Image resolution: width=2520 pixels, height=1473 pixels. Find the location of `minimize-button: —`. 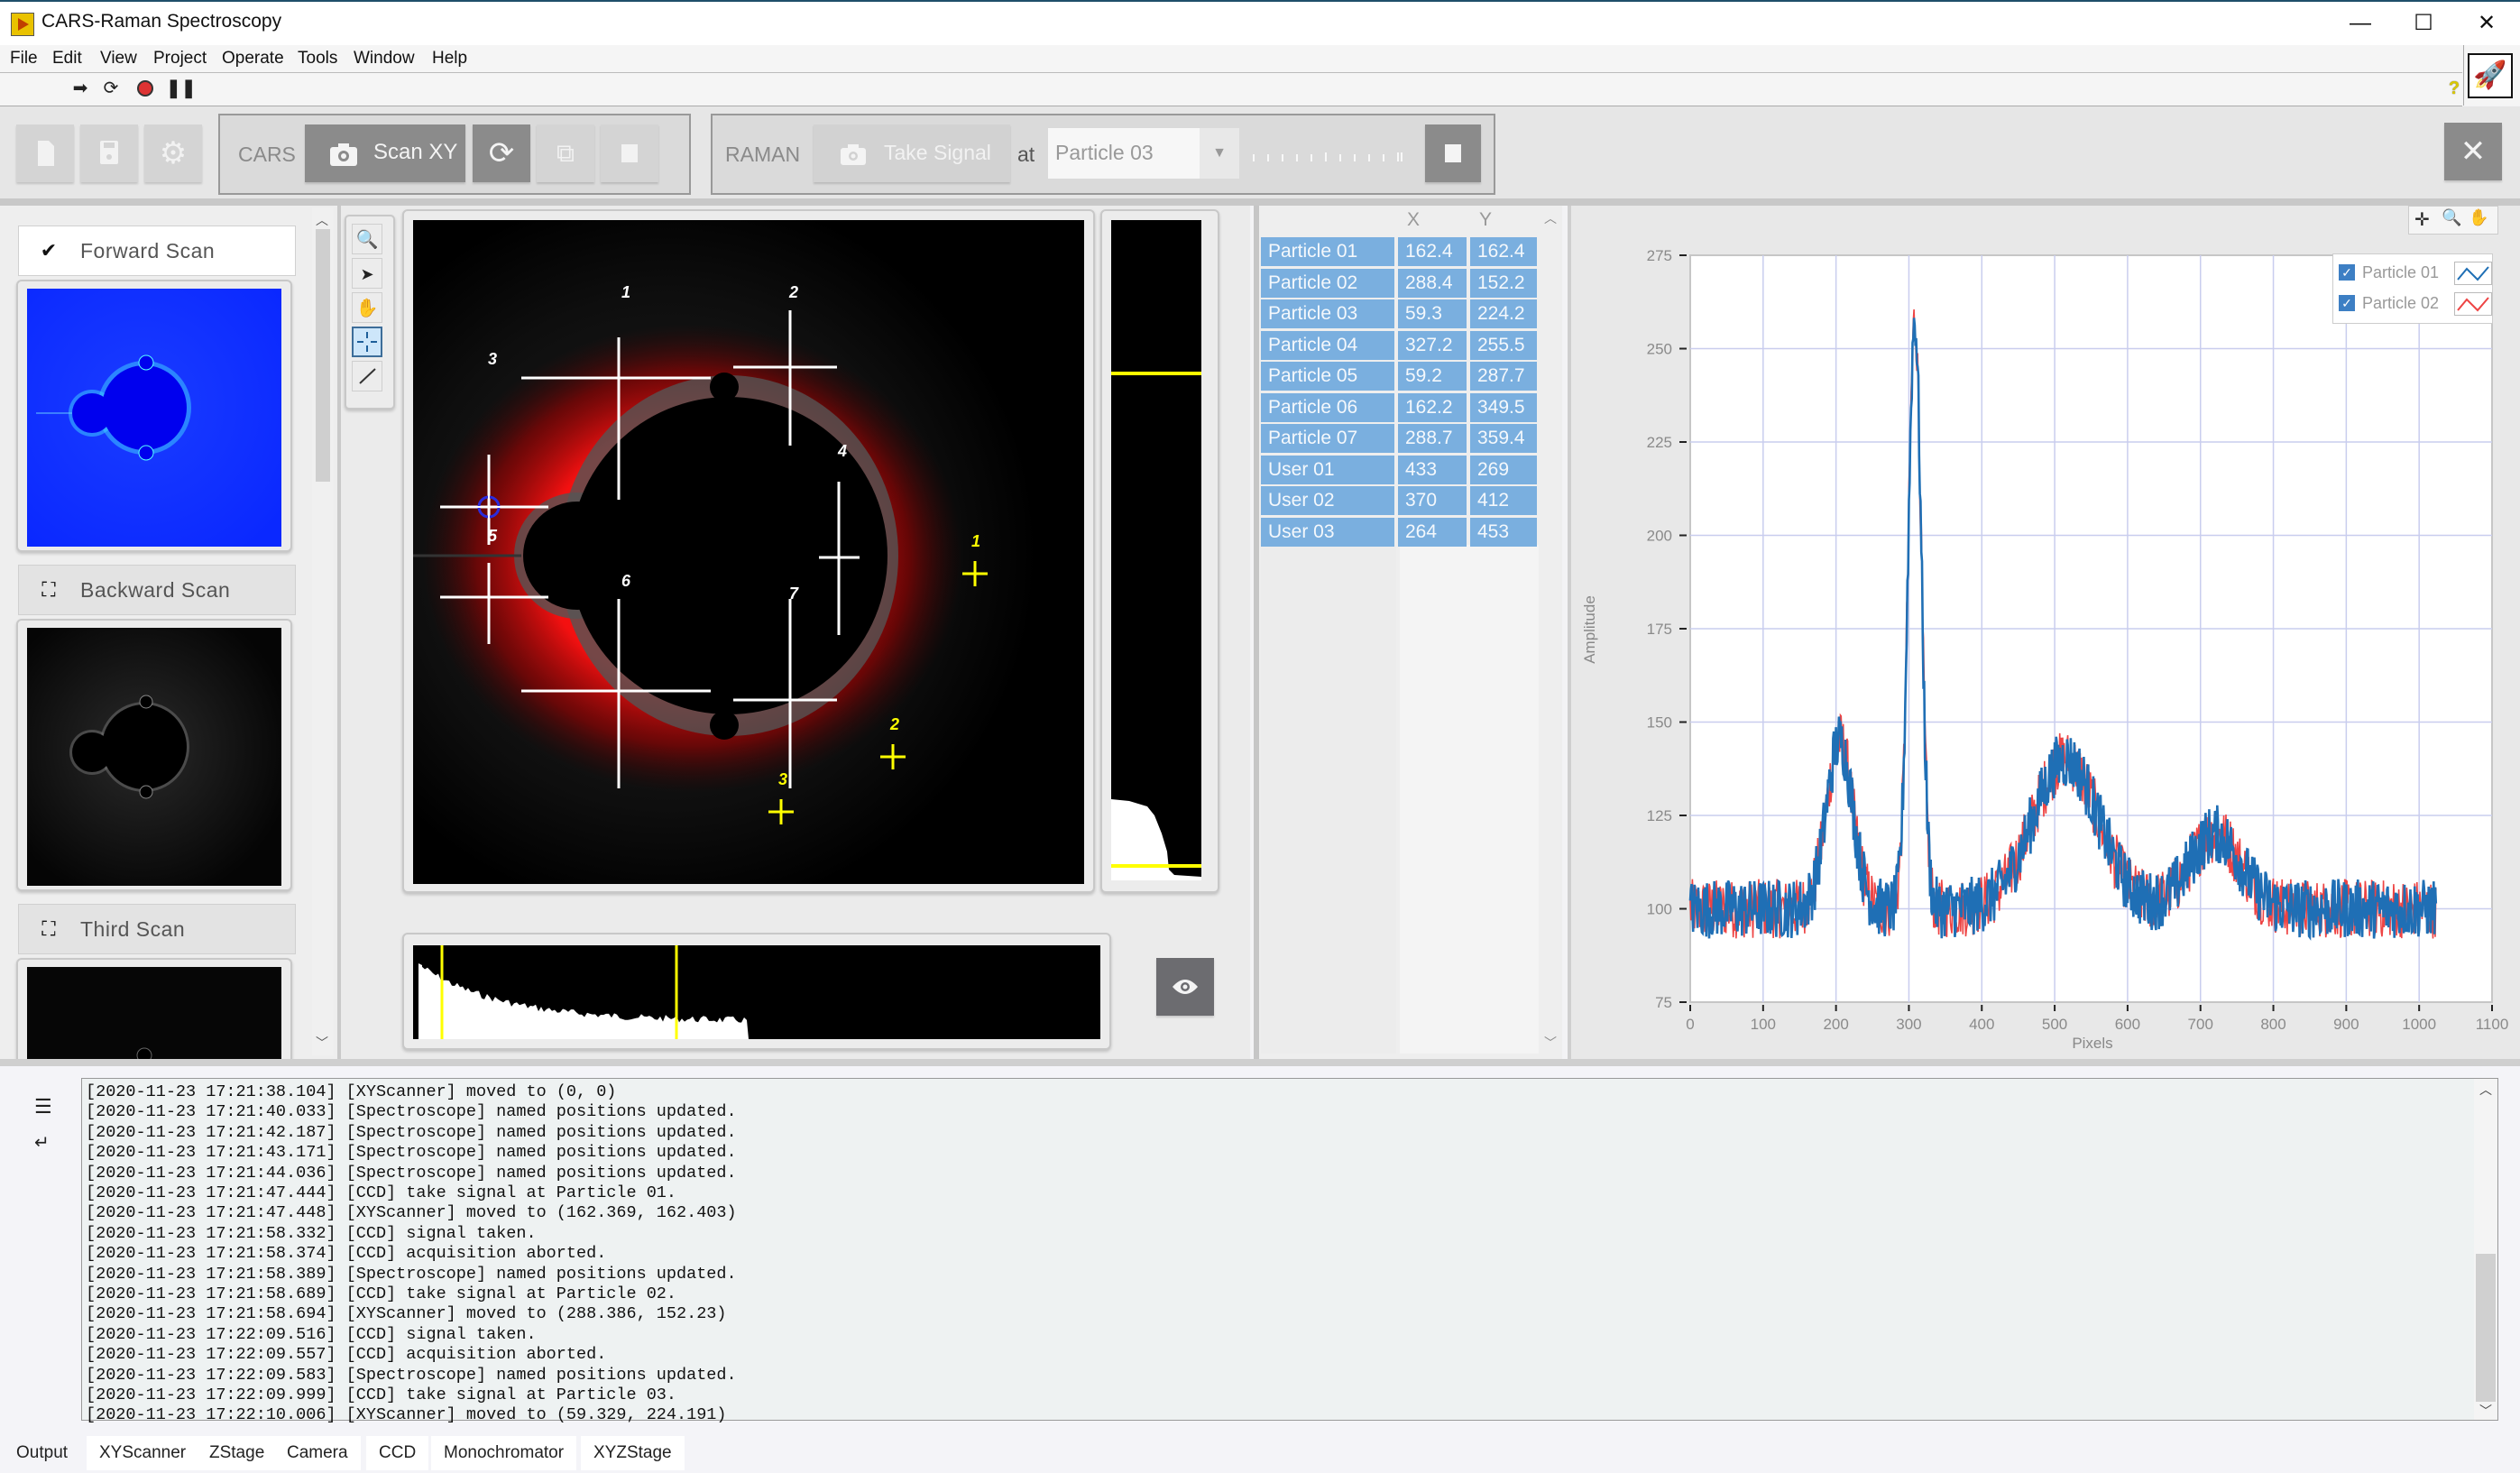

minimize-button: — is located at coordinates (2360, 23).